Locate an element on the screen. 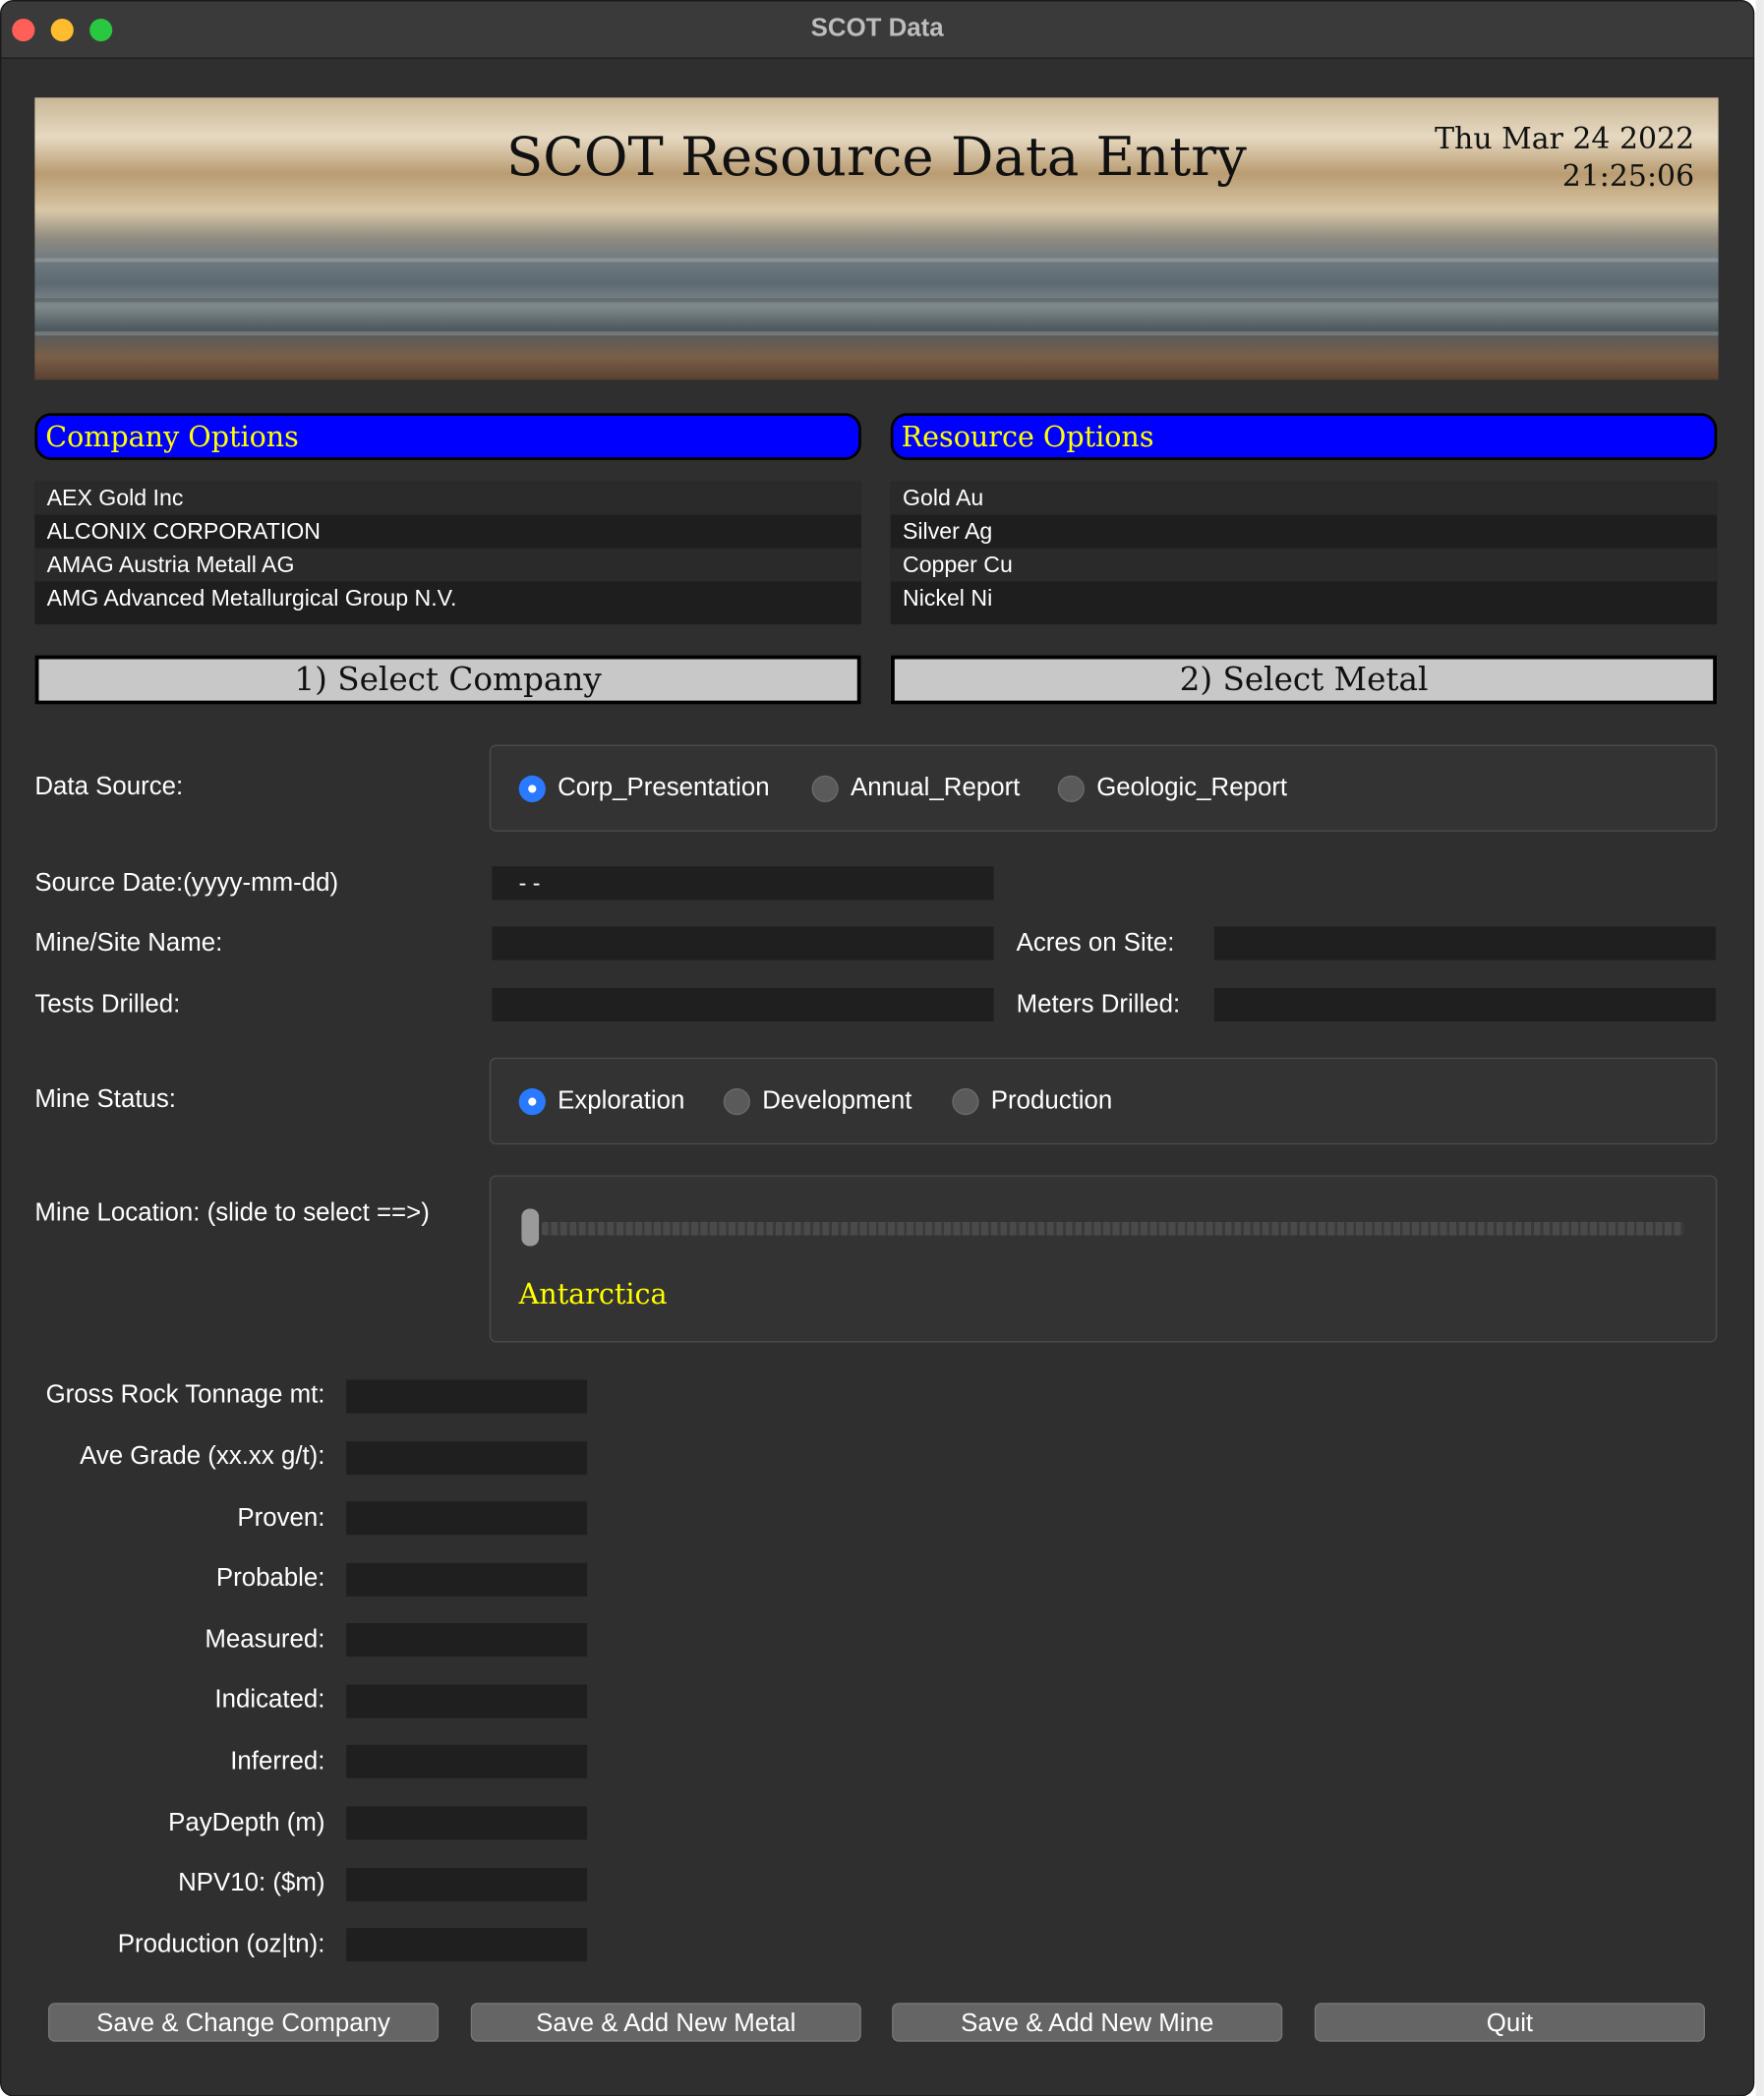 This screenshot has height=2096, width=1764. resource-listbox: Gold Au Silver Ag Copper Cu Nickel Ni is located at coordinates (1304, 553).